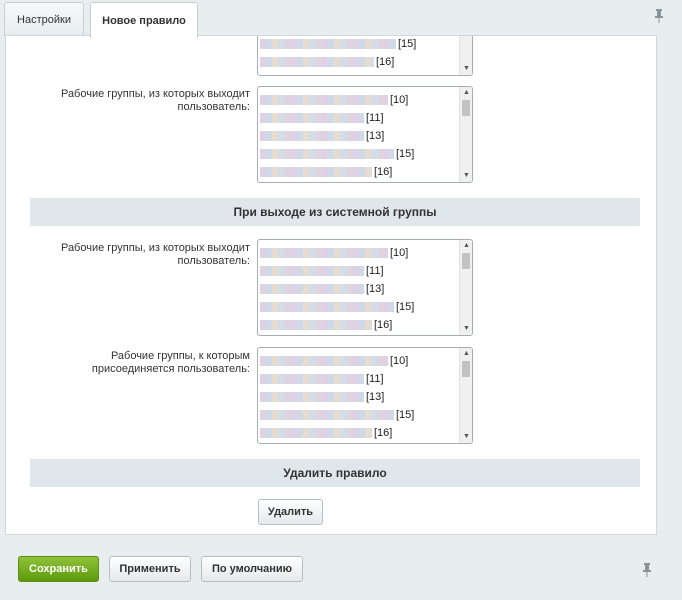 The height and width of the screenshot is (600, 682). Describe the element at coordinates (290, 512) in the screenshot. I see `delete-button: Удалить` at that location.